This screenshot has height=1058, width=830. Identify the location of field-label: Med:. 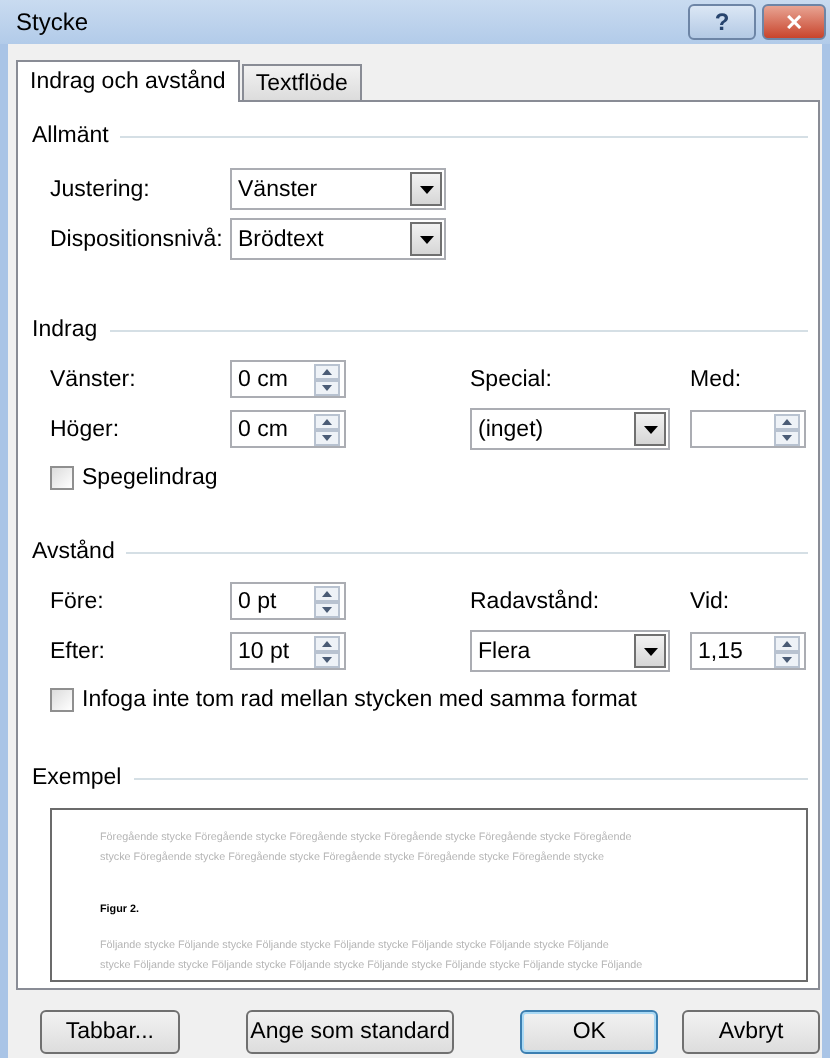
(717, 379).